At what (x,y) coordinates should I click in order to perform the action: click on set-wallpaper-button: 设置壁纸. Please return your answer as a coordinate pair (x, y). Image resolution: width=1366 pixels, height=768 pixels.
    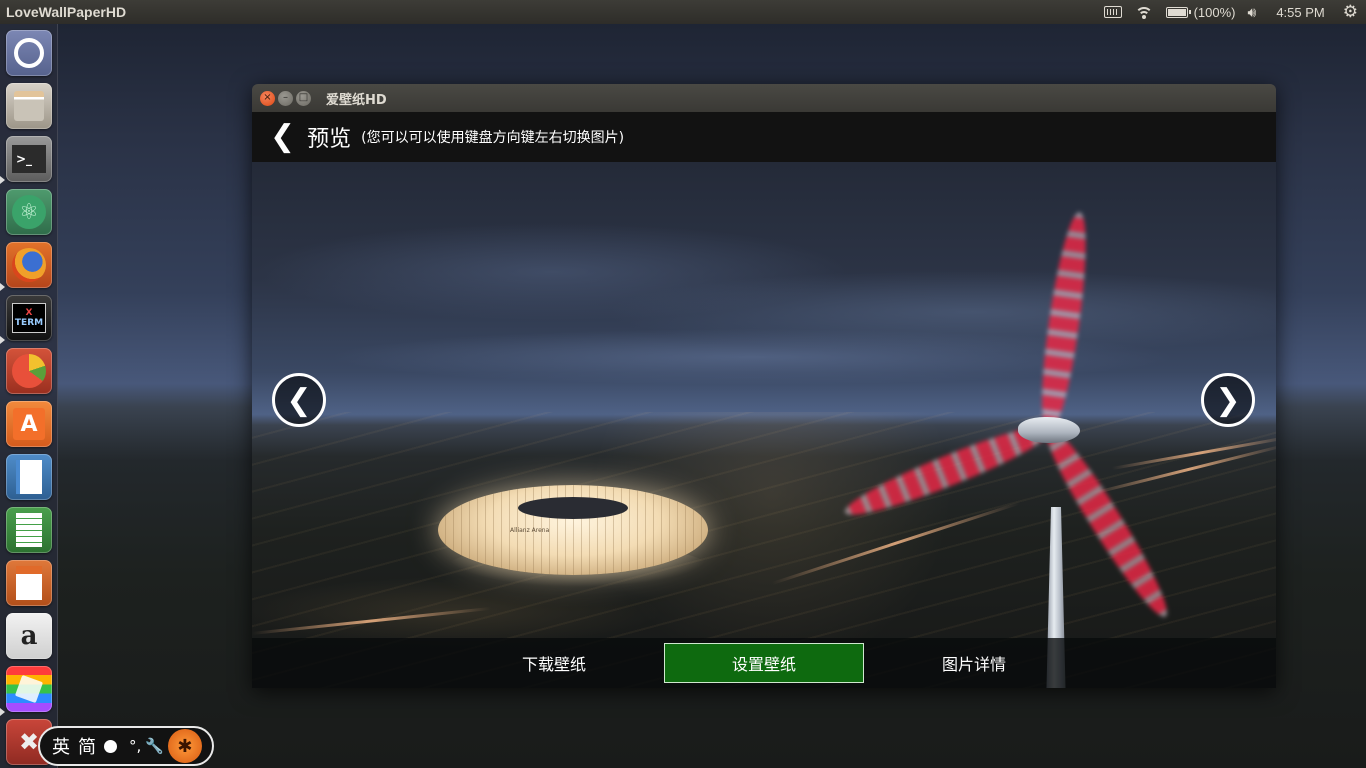
    Looking at the image, I should click on (764, 663).